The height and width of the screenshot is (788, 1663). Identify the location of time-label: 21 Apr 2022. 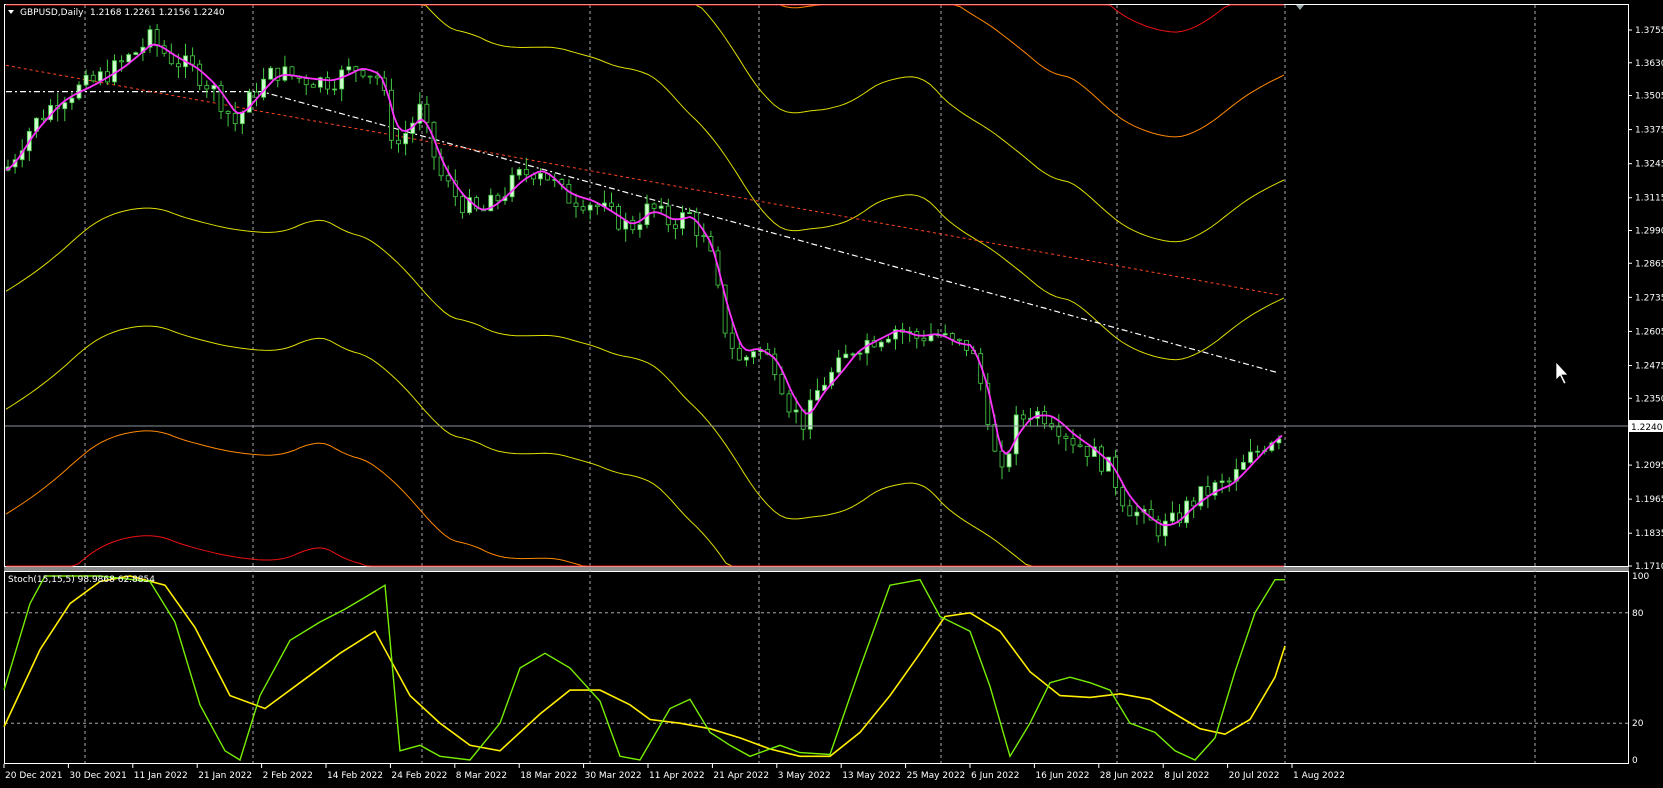
(741, 776).